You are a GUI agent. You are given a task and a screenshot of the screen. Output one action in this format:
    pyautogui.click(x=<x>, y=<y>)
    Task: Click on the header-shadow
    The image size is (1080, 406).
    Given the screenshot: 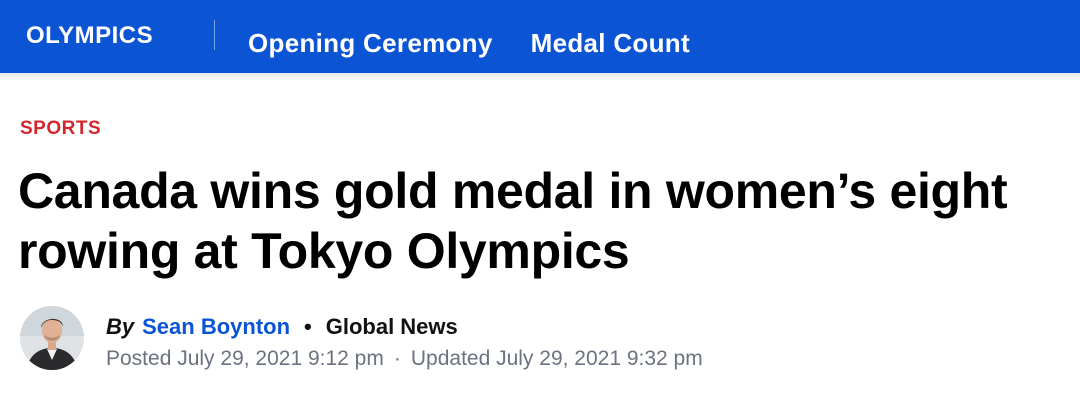 What is the action you would take?
    pyautogui.click(x=540, y=77)
    